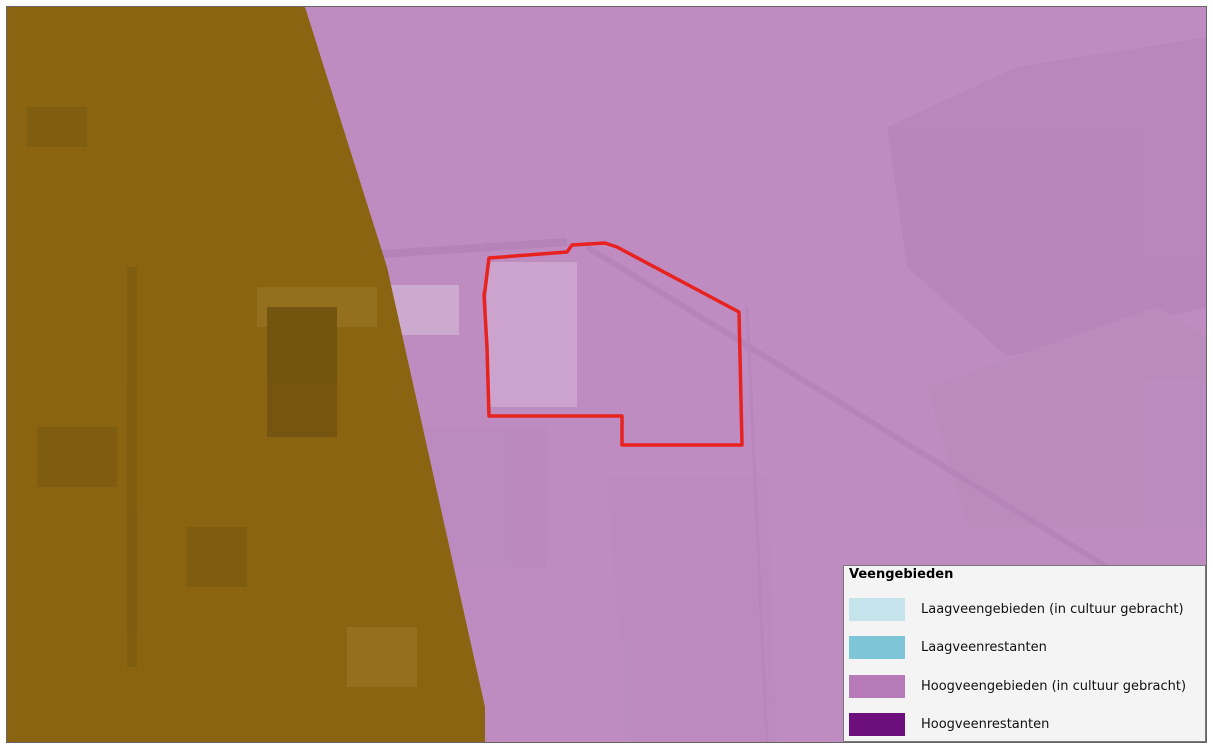  I want to click on legend-label: Laagveenrestanten, so click(984, 647).